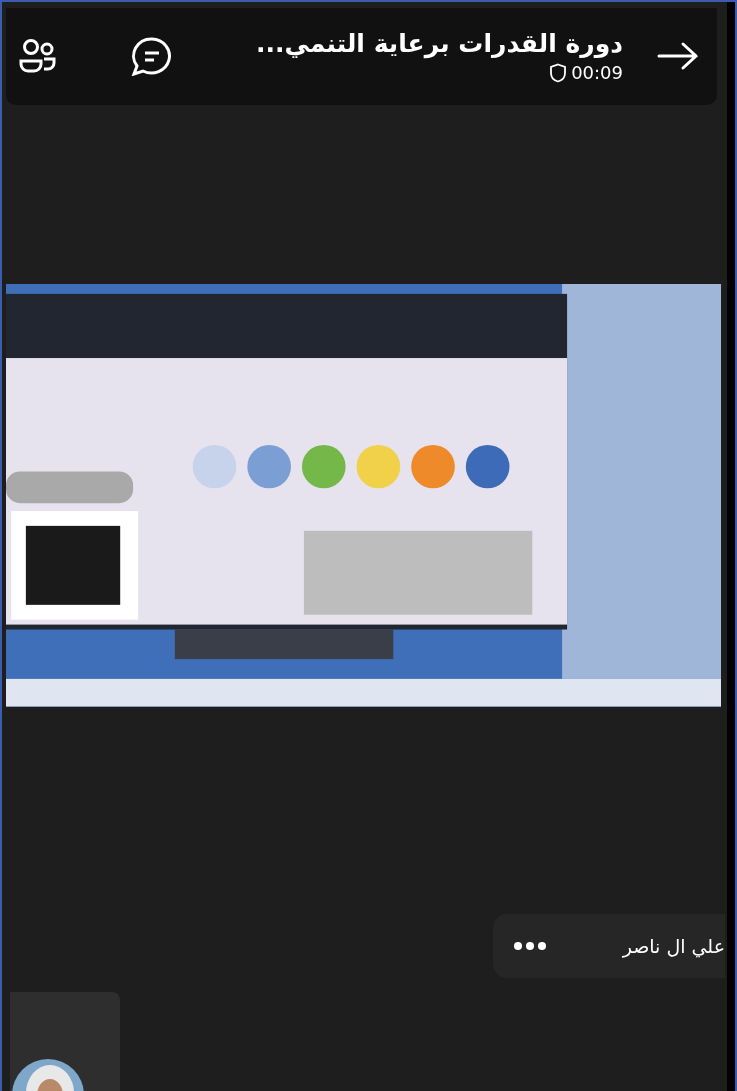 Image resolution: width=737 pixels, height=1091 pixels. What do you see at coordinates (530, 946) in the screenshot?
I see `more-options-button` at bounding box center [530, 946].